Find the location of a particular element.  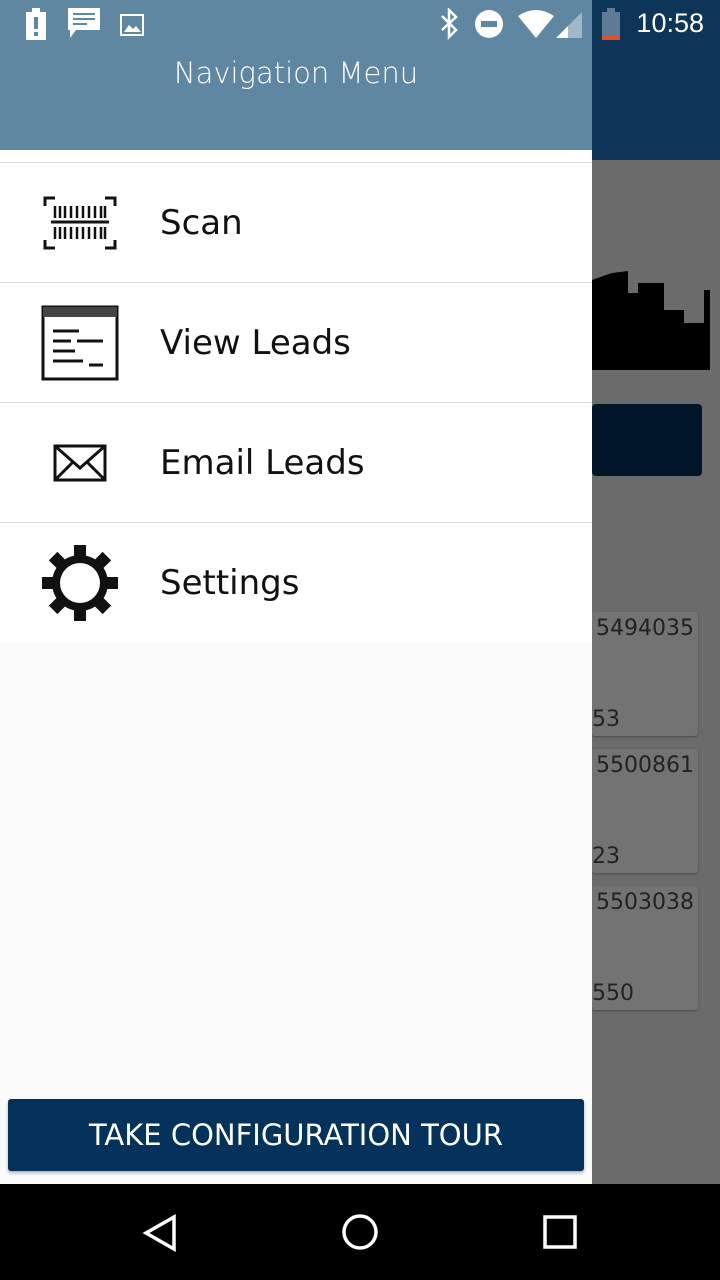

menu-item-view-leads: View Leads is located at coordinates (296, 343).